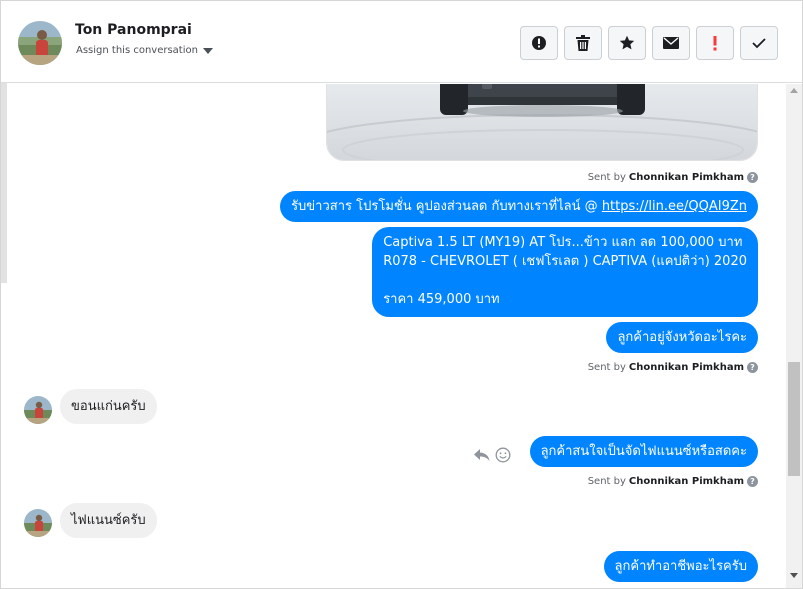 Image resolution: width=803 pixels, height=589 pixels. I want to click on exclamation-icon, so click(715, 43).